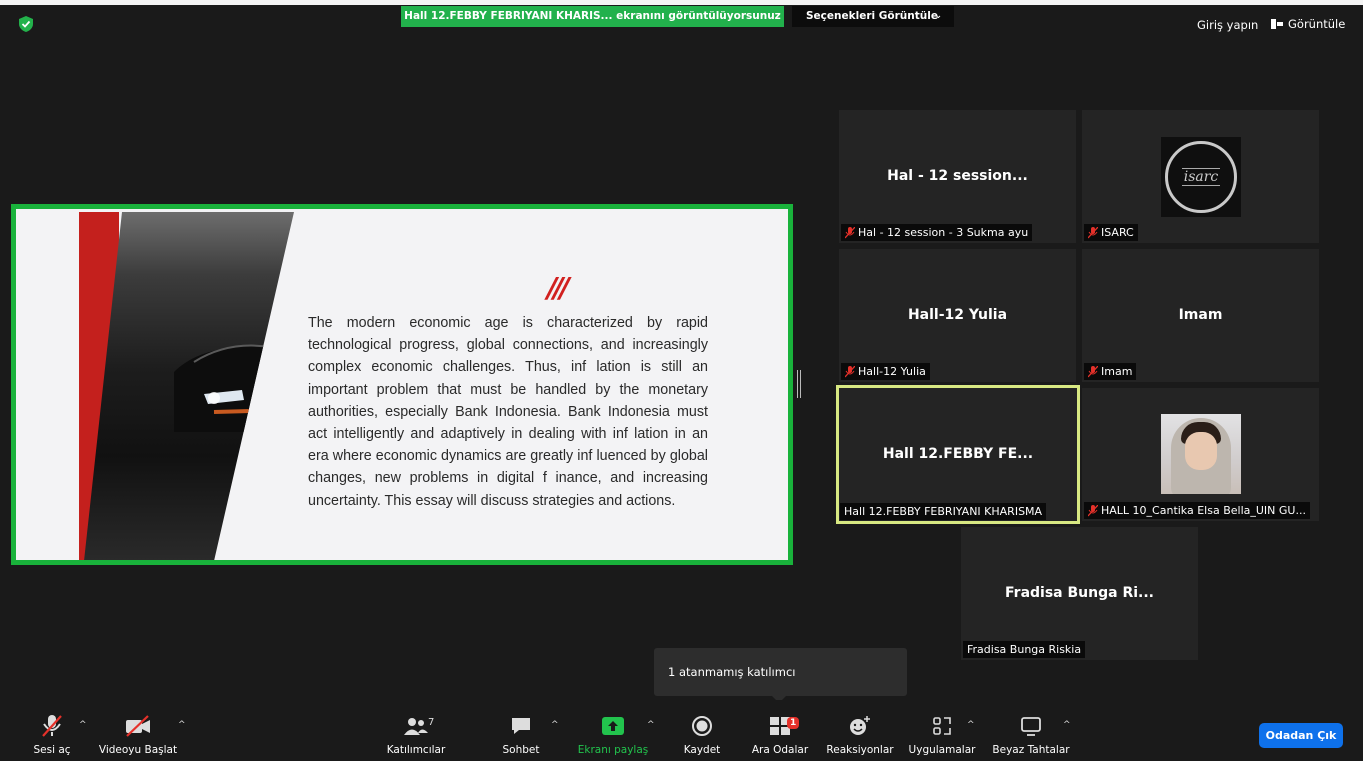  I want to click on record-icon, so click(702, 726).